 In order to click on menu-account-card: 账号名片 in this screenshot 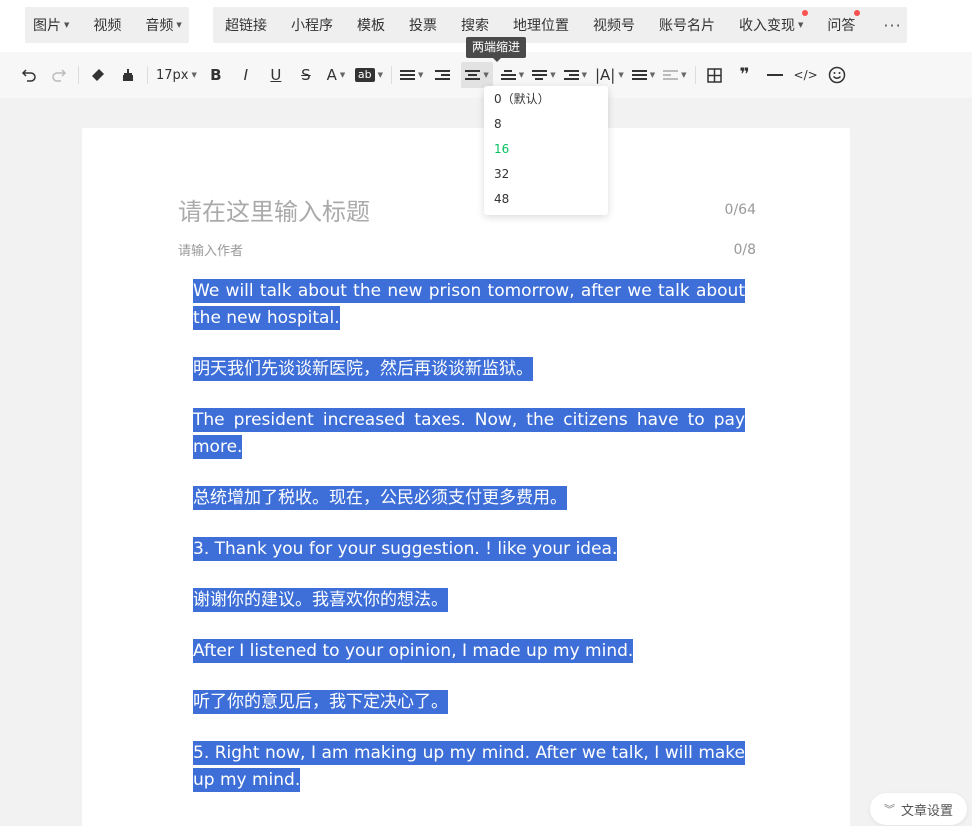, I will do `click(687, 25)`.